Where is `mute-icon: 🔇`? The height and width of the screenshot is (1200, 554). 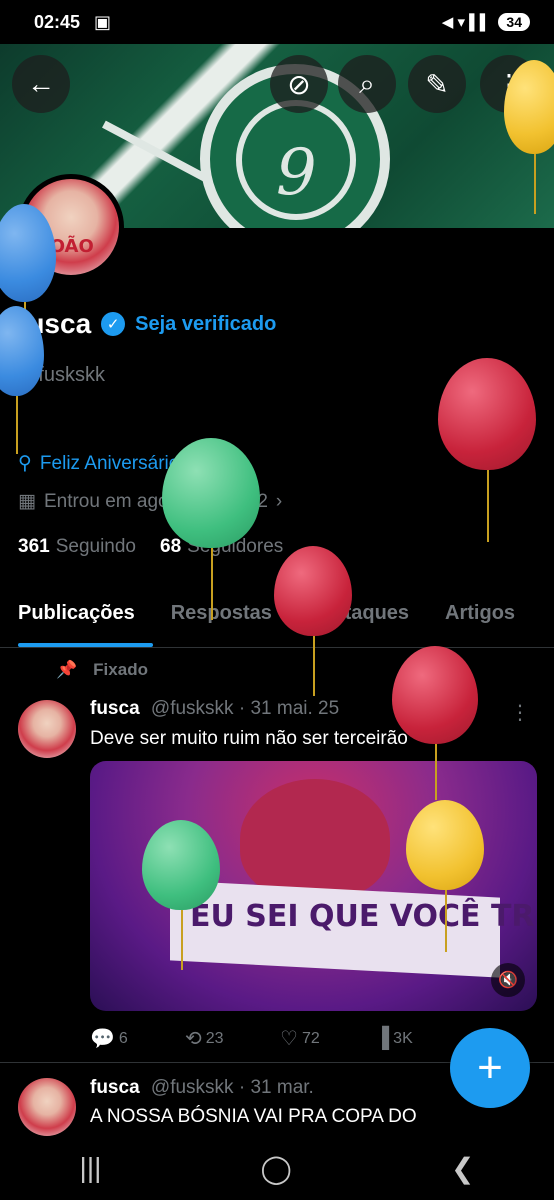
mute-icon: 🔇 is located at coordinates (508, 980).